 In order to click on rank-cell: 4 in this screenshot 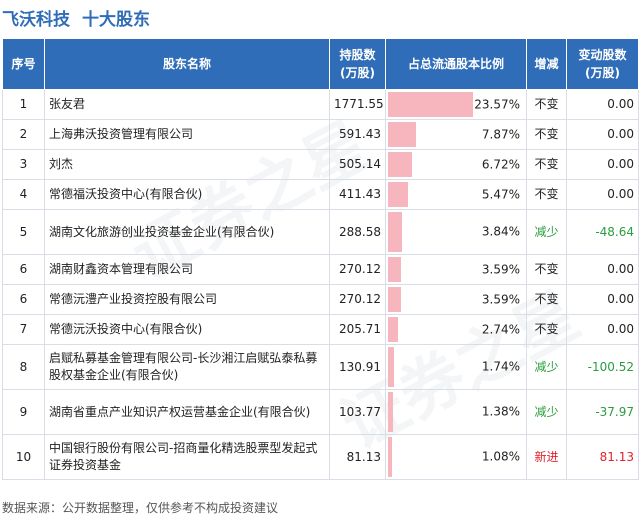, I will do `click(23, 194)`.